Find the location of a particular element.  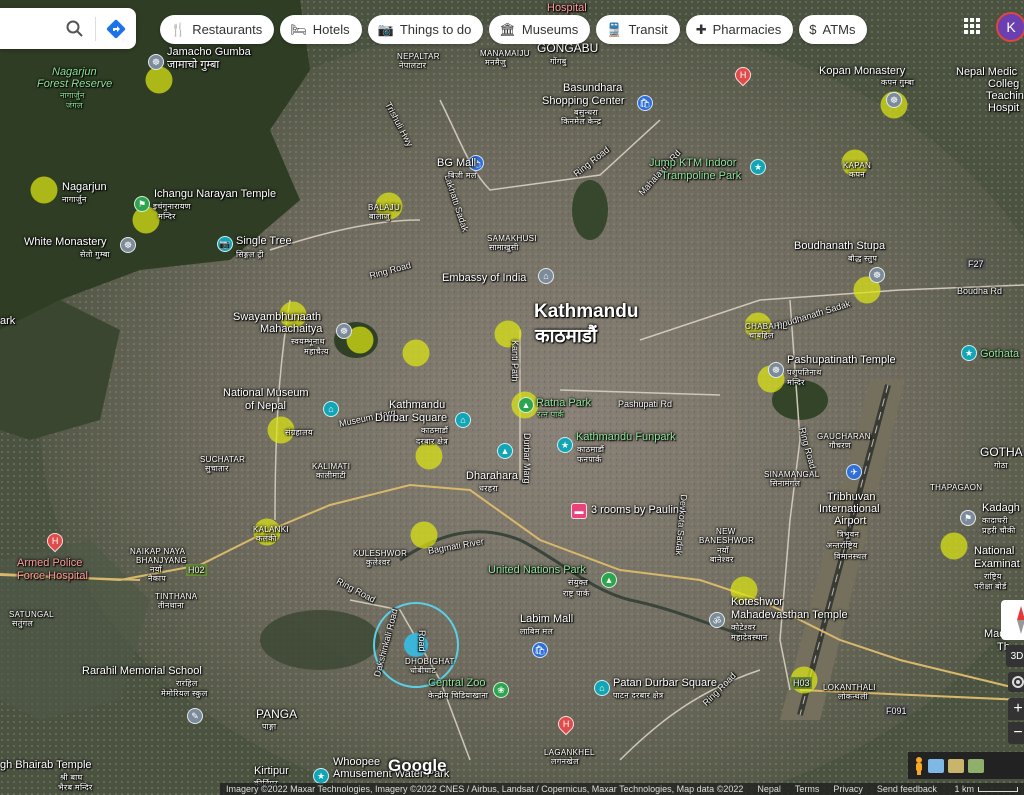

park-pin-icon: ▲ is located at coordinates (526, 405).